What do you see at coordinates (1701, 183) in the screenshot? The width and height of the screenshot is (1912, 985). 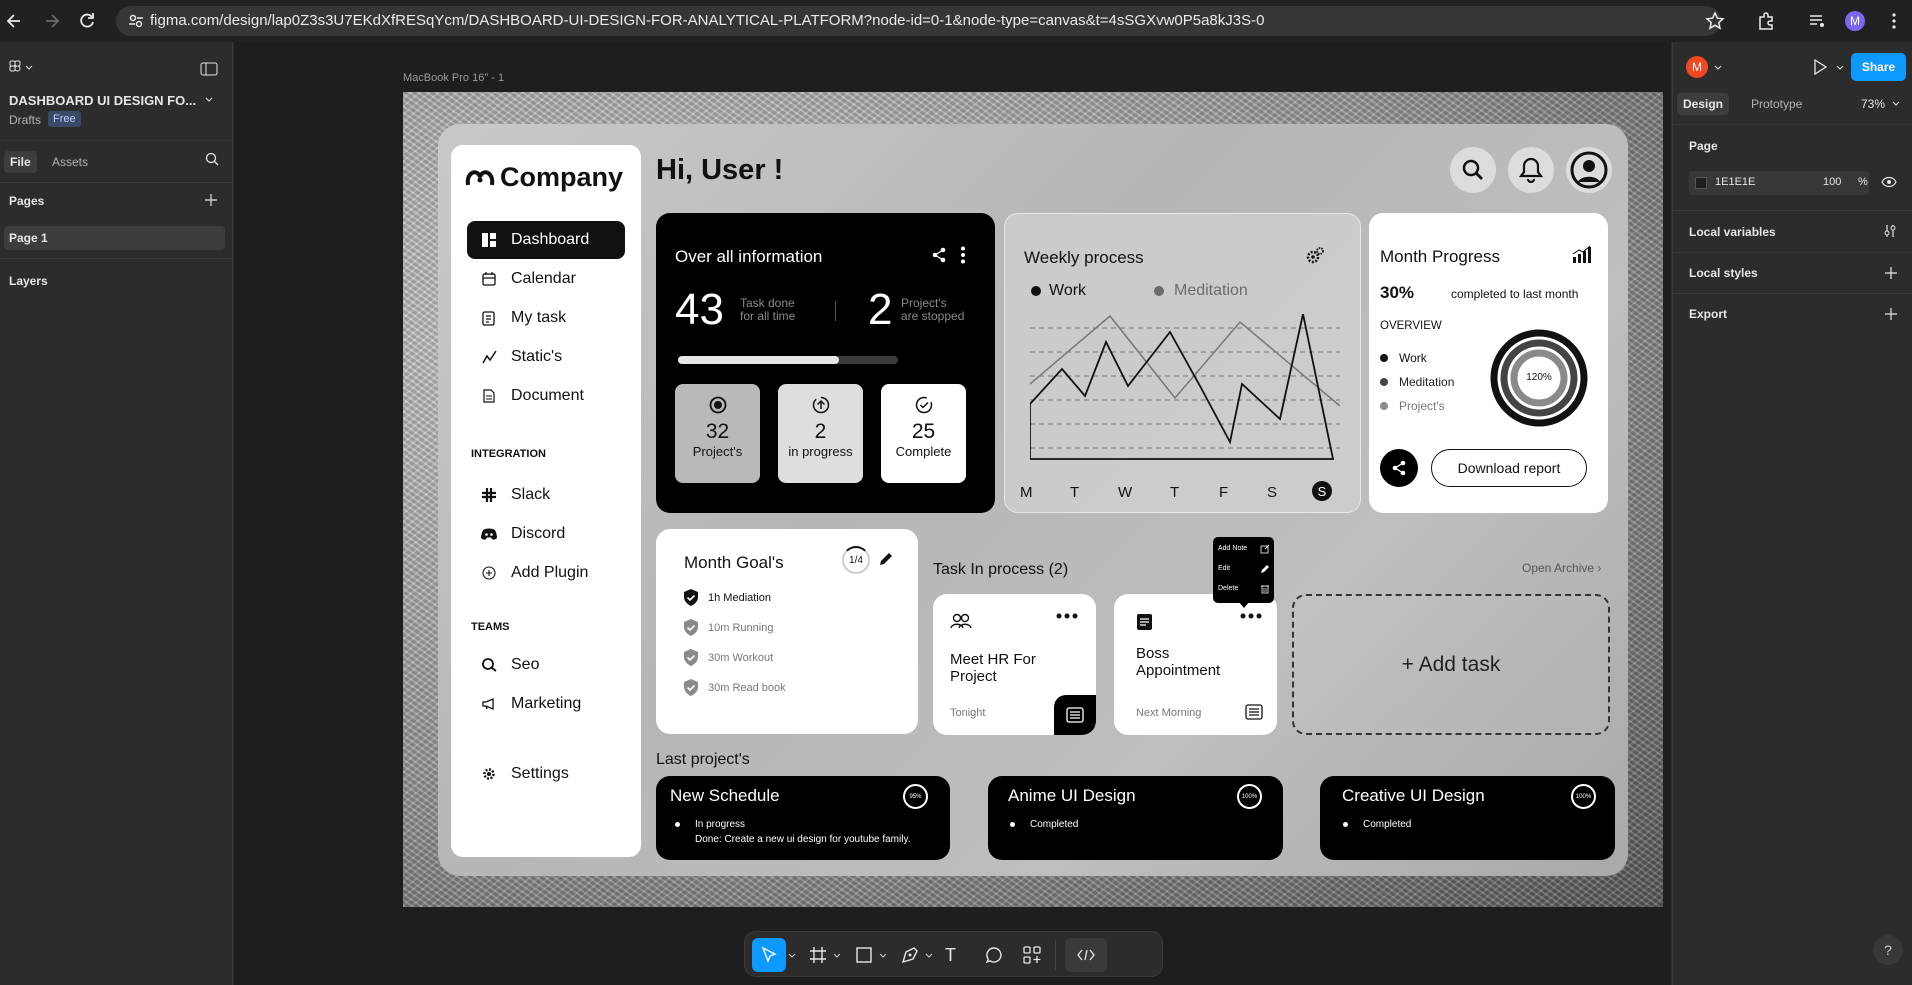 I see `color-swatch` at bounding box center [1701, 183].